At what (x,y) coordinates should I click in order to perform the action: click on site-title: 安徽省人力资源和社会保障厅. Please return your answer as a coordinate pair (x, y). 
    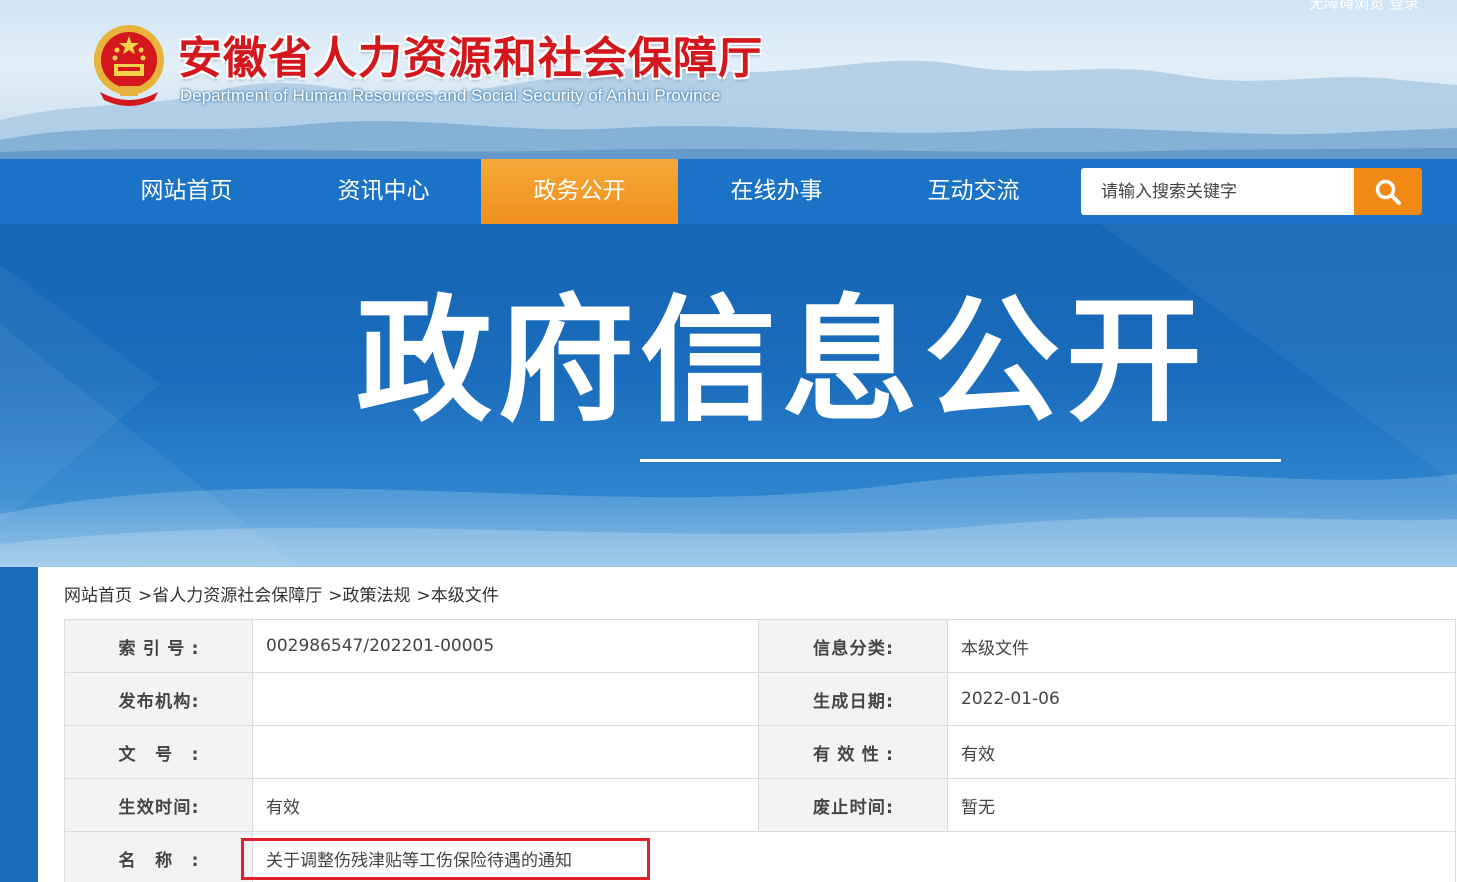
    Looking at the image, I should click on (470, 58).